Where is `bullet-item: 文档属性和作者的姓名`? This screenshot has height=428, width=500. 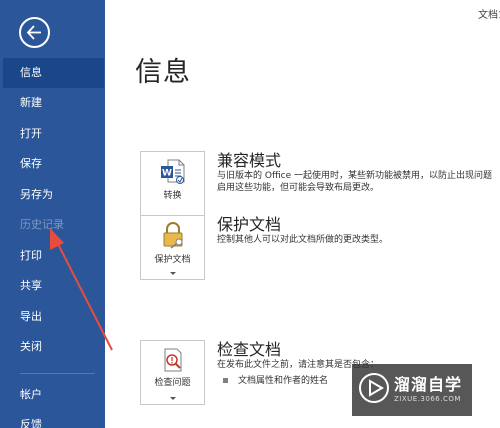 bullet-item: 文档属性和作者的姓名 is located at coordinates (275, 379).